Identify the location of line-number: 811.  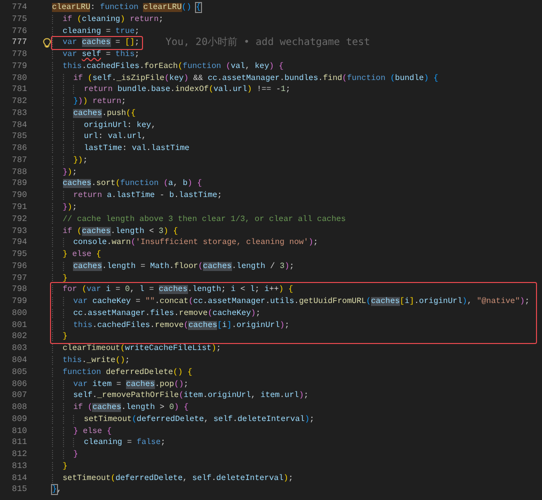
(18, 443).